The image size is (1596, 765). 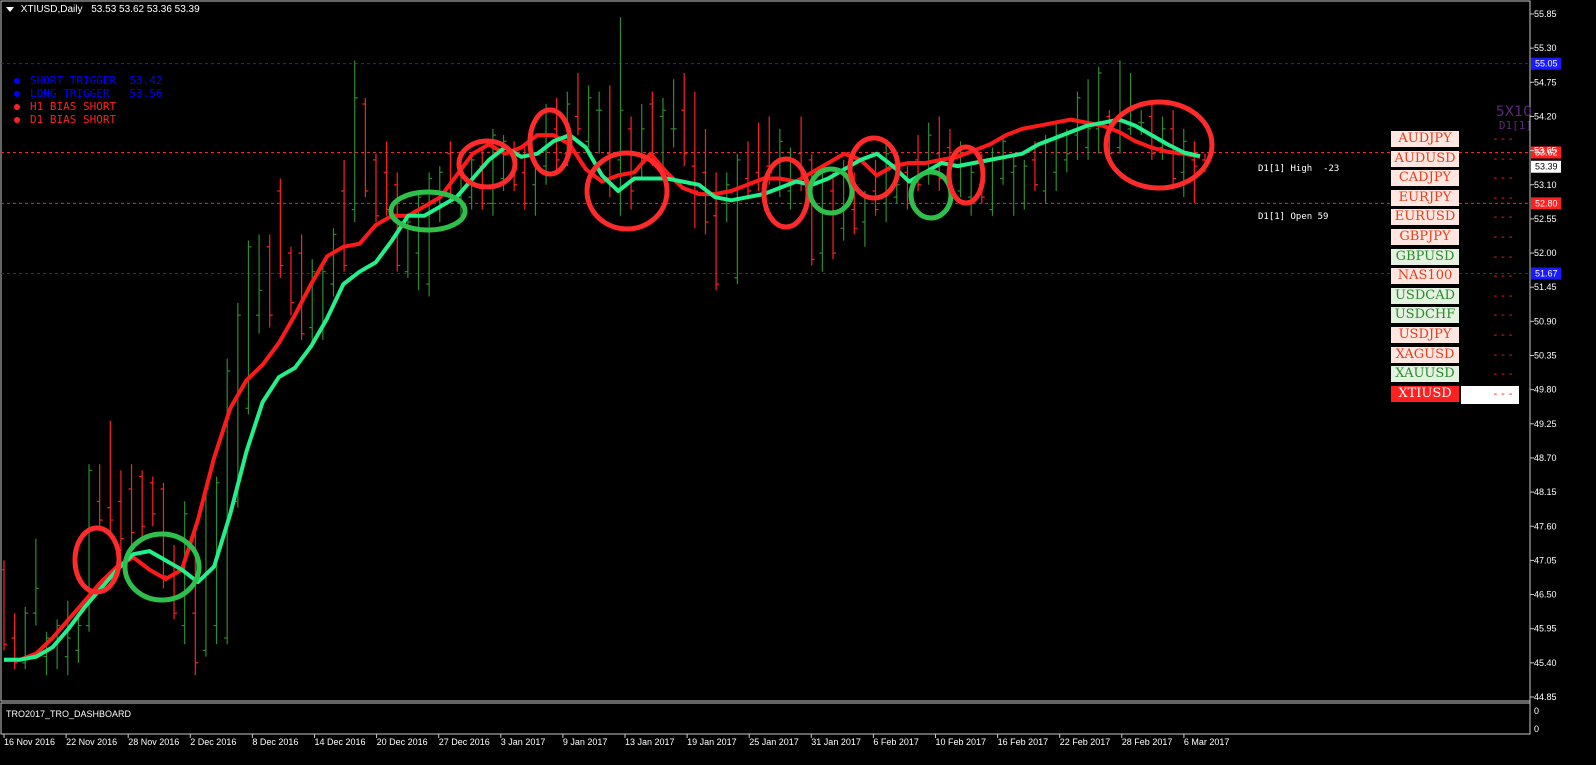 I want to click on y-tick-label: 55.30, so click(x=1545, y=48).